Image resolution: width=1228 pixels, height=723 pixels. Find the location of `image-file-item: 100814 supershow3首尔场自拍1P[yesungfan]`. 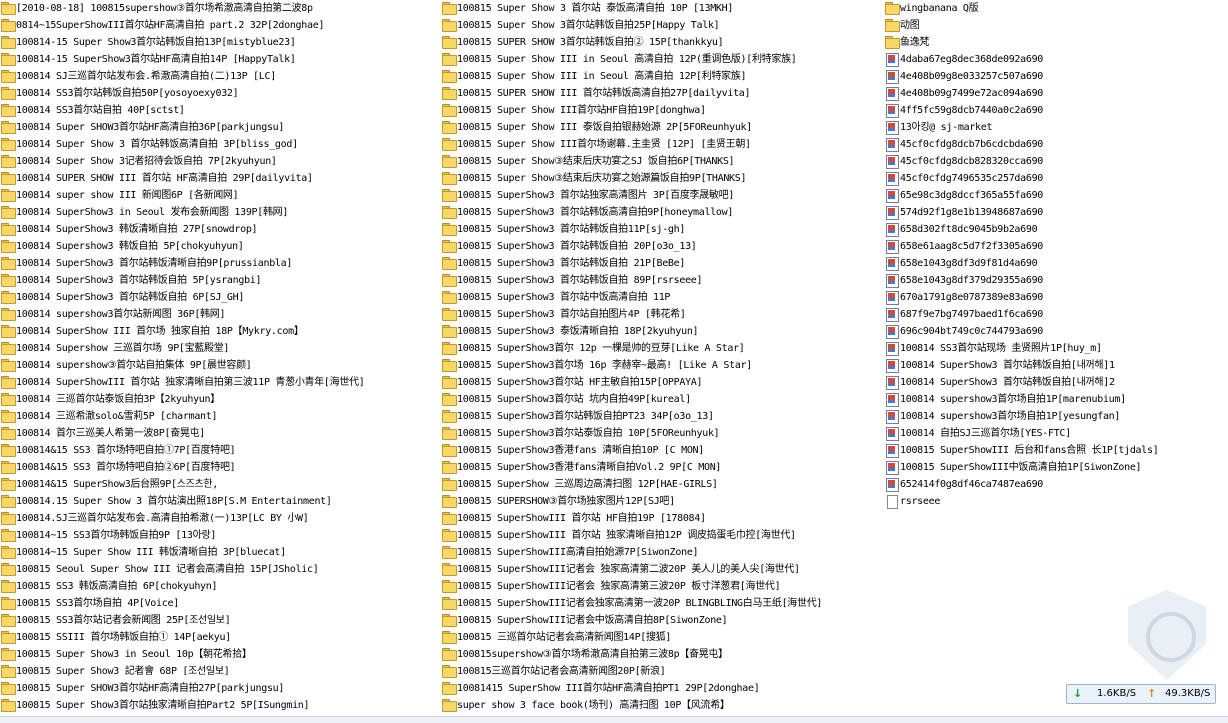

image-file-item: 100814 supershow3首尔场自拍1P[yesungfan] is located at coordinates (1034, 416).